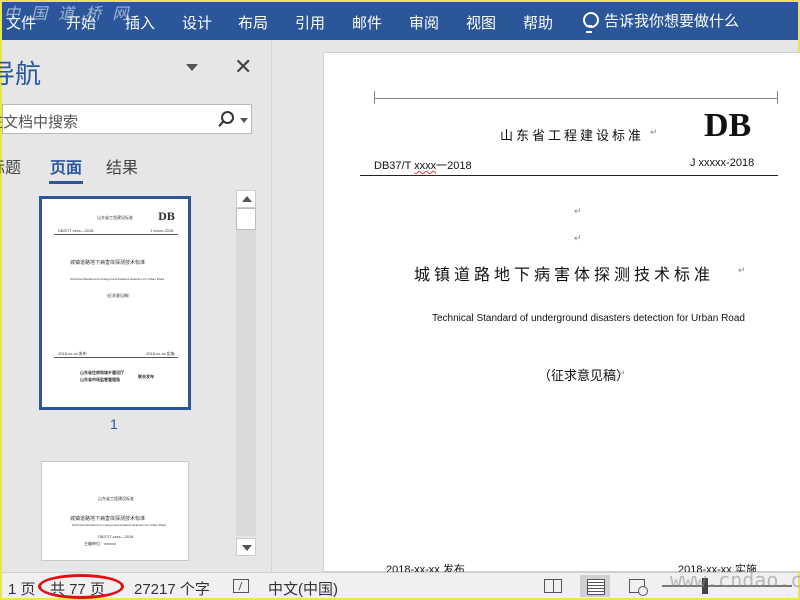 This screenshot has width=800, height=600. Describe the element at coordinates (116, 234) in the screenshot. I see `thumb-rule` at that location.